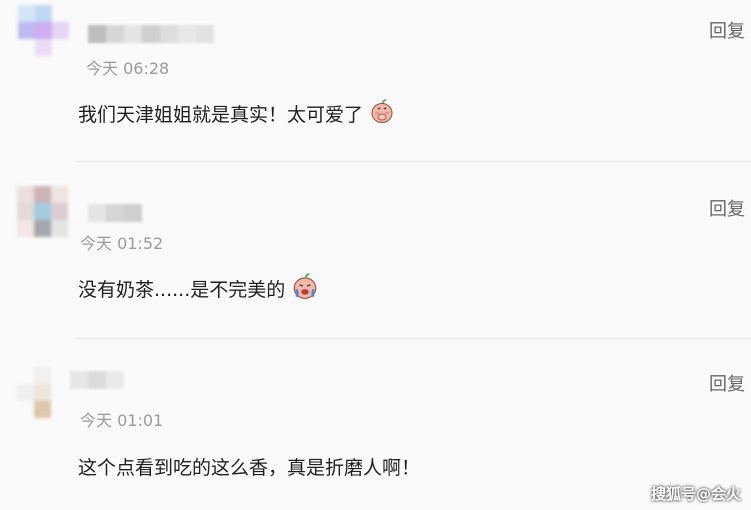  Describe the element at coordinates (128, 68) in the screenshot. I see `comment-time: 今天 06:28` at that location.